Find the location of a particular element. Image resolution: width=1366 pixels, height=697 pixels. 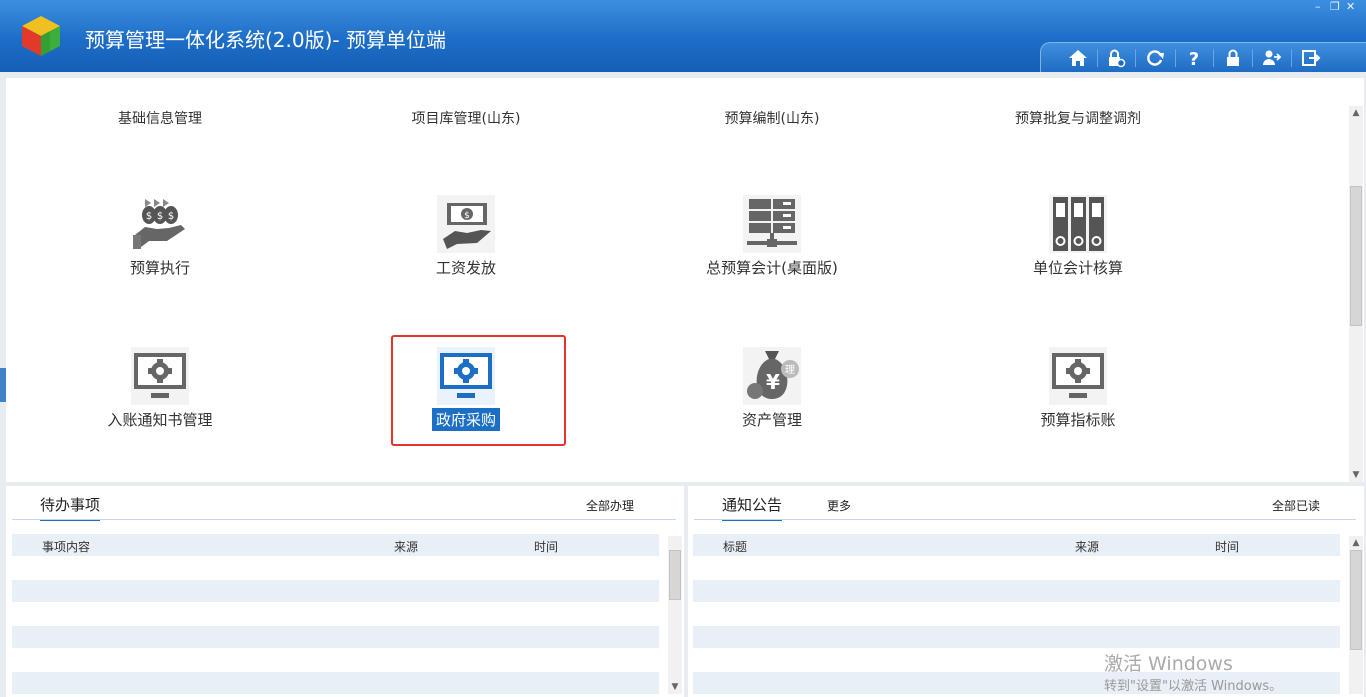

module-budget-indicator-ledger: 预算指标账 is located at coordinates (1078, 388).